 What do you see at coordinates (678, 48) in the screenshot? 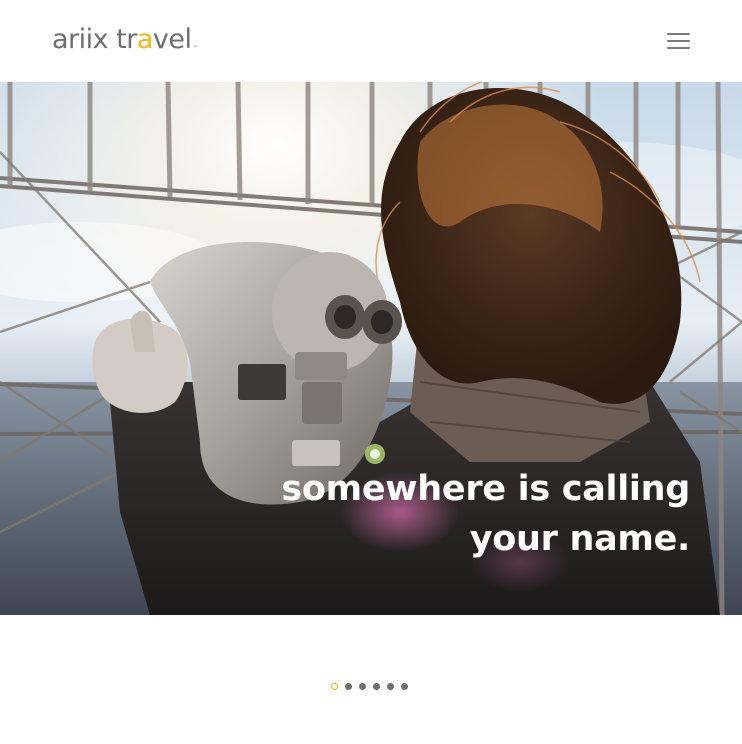
I see `hamburger-bar-bottom` at bounding box center [678, 48].